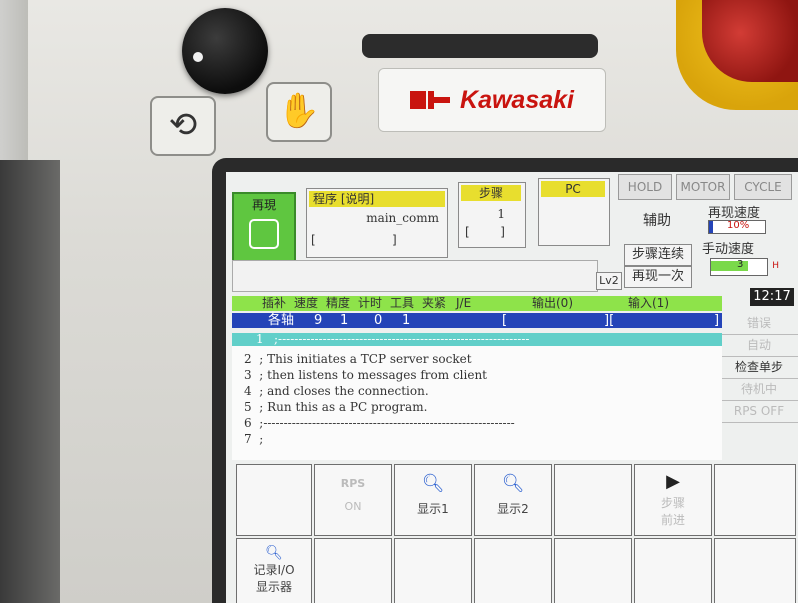 The height and width of the screenshot is (603, 798). Describe the element at coordinates (248, 375) in the screenshot. I see `code-line-num: 3` at that location.